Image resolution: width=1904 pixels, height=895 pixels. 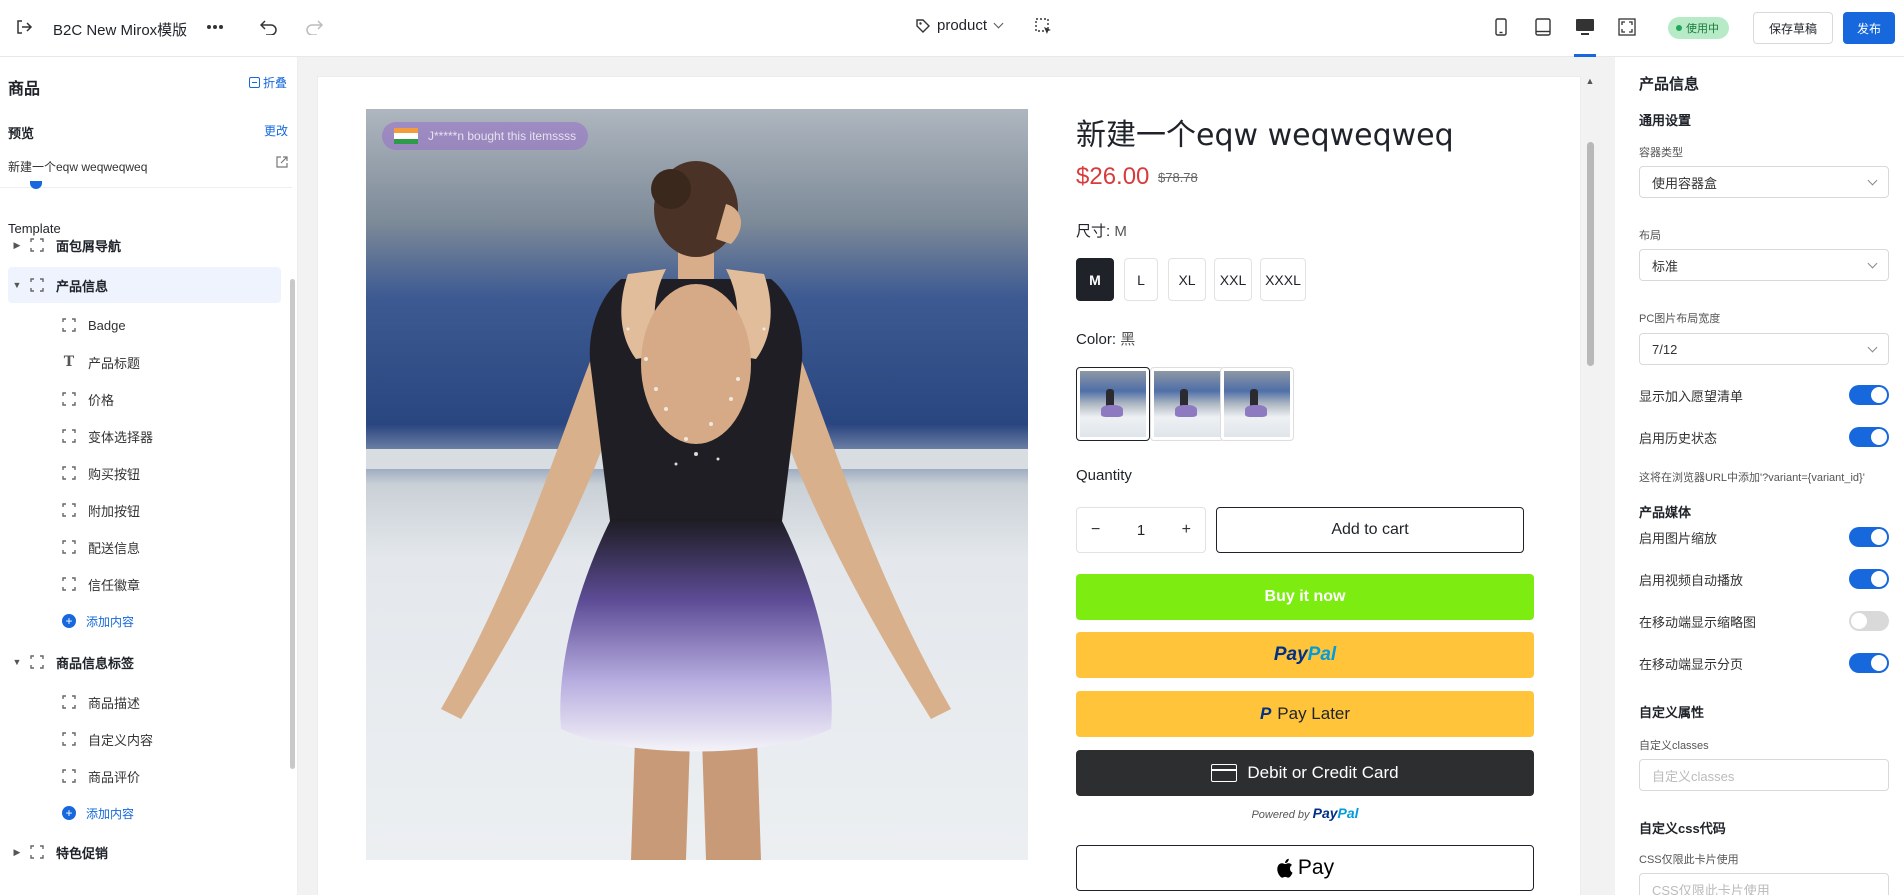 What do you see at coordinates (1095, 279) in the screenshot?
I see `size-option-button: M` at bounding box center [1095, 279].